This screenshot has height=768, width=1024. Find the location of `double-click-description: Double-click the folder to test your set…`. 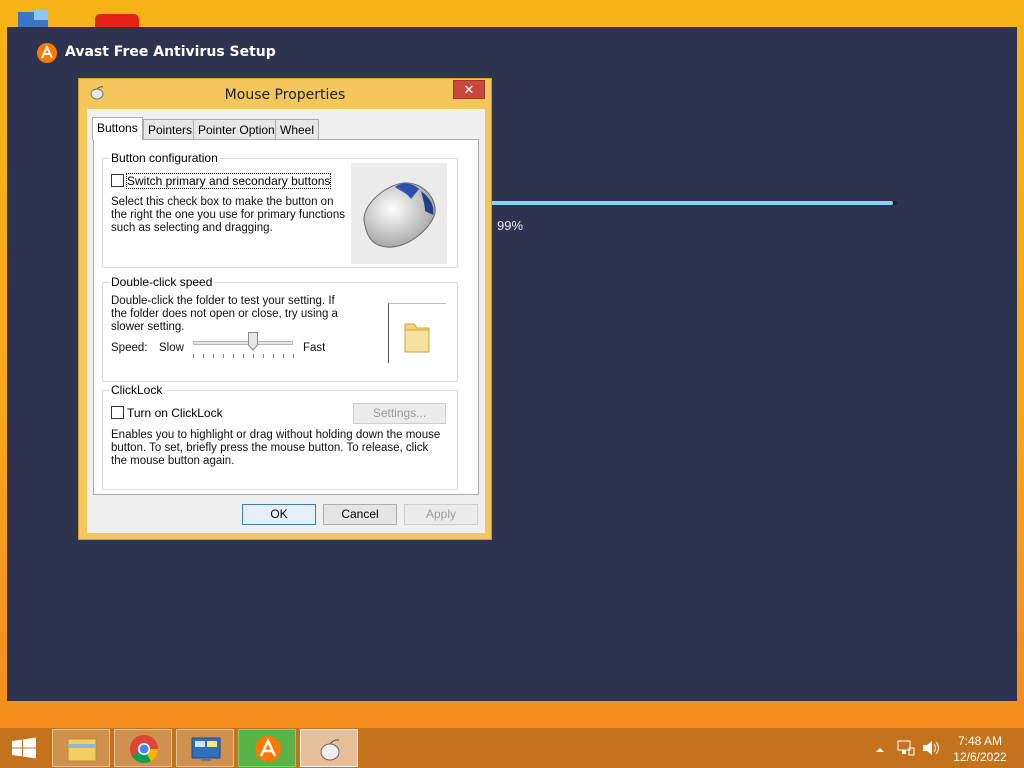

double-click-description: Double-click the folder to test your set… is located at coordinates (224, 314).